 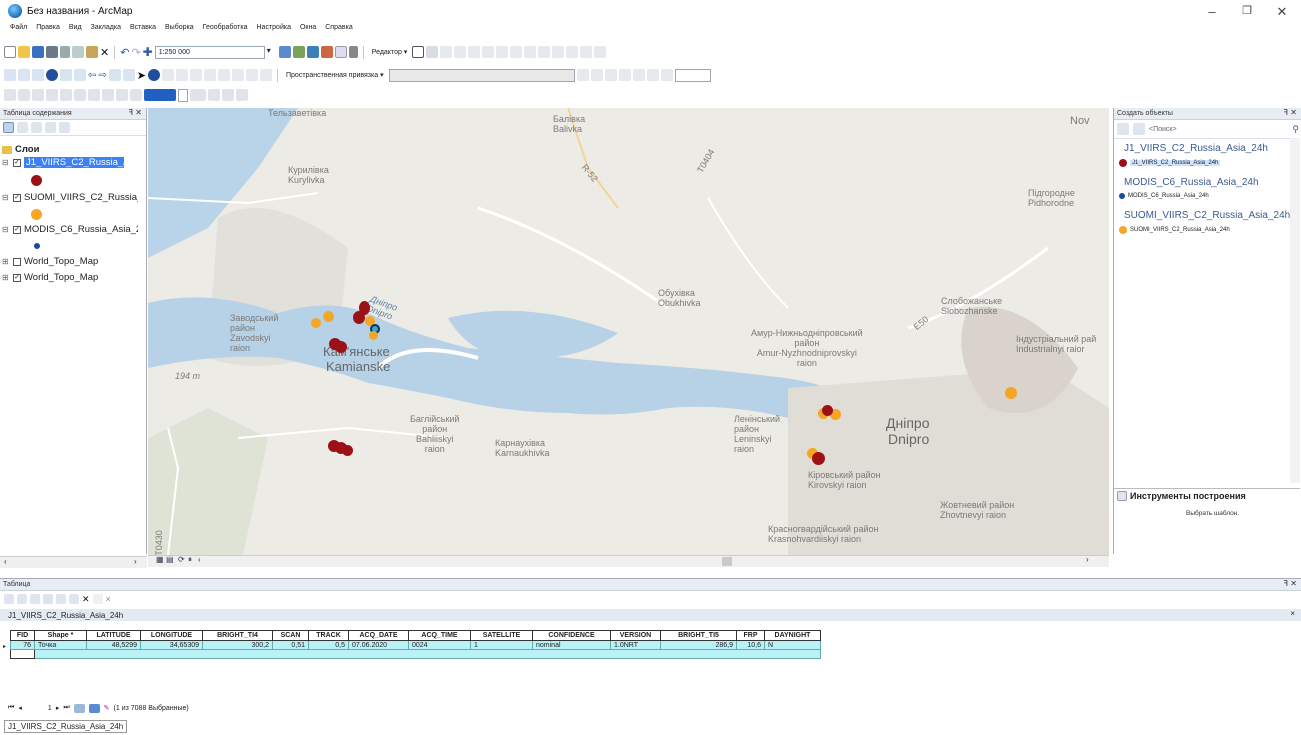 What do you see at coordinates (378, 635) in the screenshot?
I see `column-header: ACQ_DATE` at bounding box center [378, 635].